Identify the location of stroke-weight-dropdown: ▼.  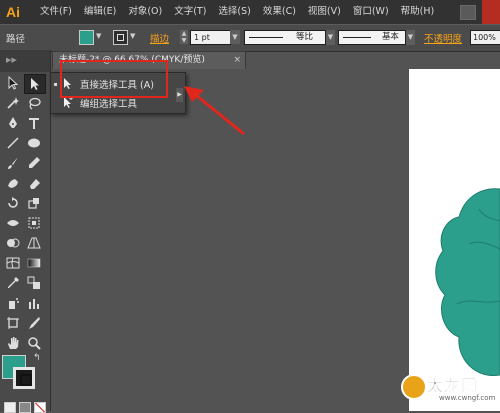
(235, 37).